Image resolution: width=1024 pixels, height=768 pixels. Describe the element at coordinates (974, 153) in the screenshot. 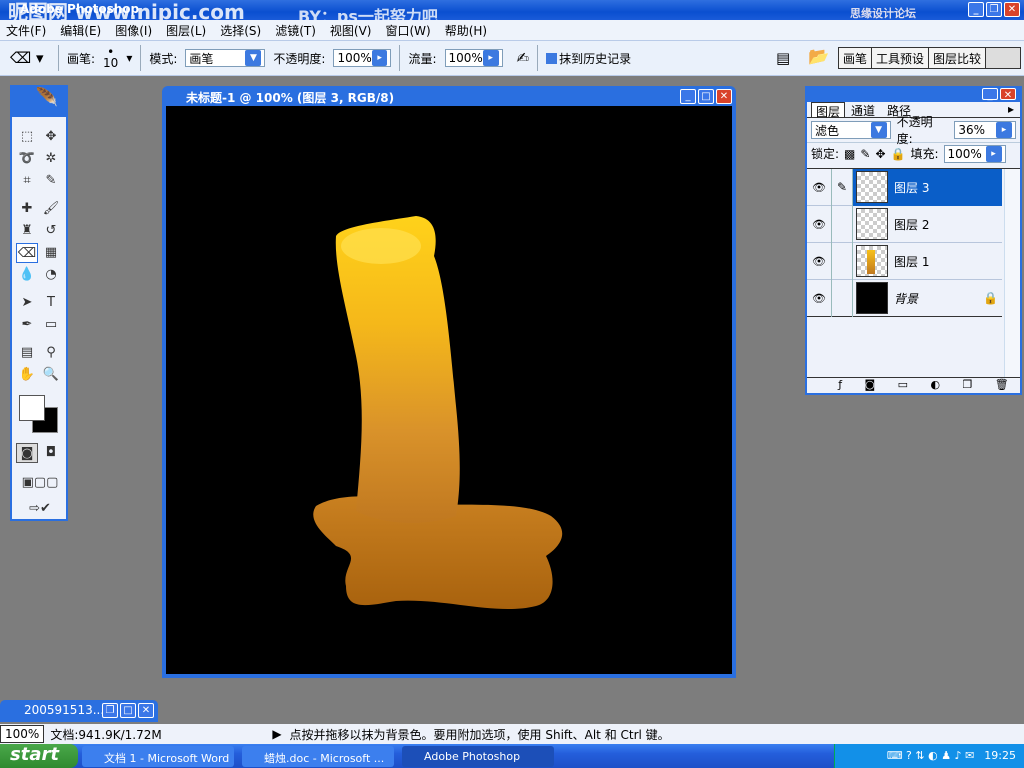

I see `fill-input: 100% ▸` at that location.